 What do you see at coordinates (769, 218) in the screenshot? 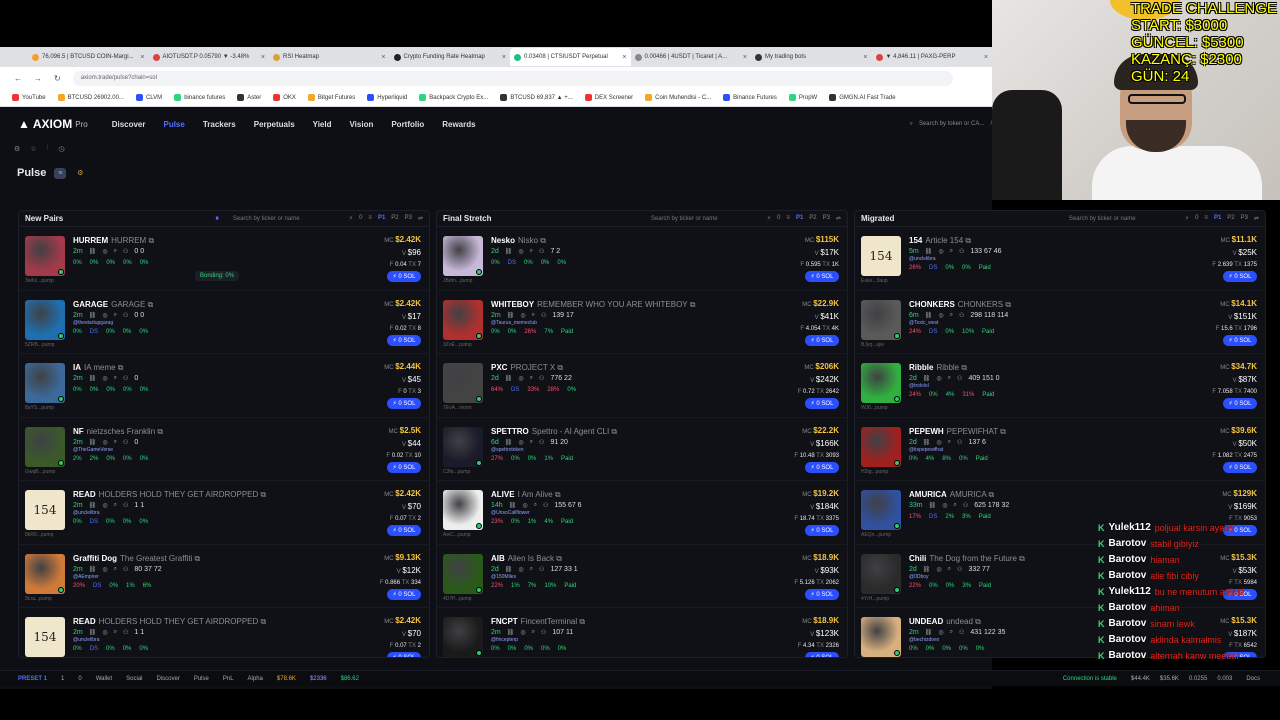
I see `lightning-icon: ⚡` at bounding box center [769, 218].